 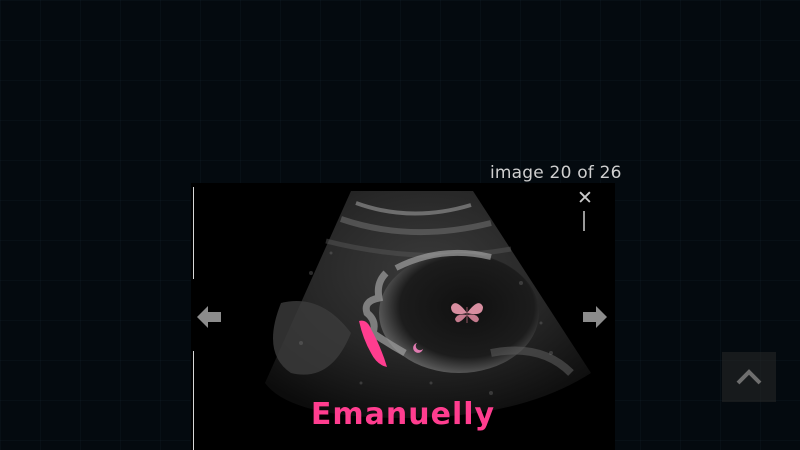 What do you see at coordinates (556, 173) in the screenshot?
I see `image-counter: image 20 of 26` at bounding box center [556, 173].